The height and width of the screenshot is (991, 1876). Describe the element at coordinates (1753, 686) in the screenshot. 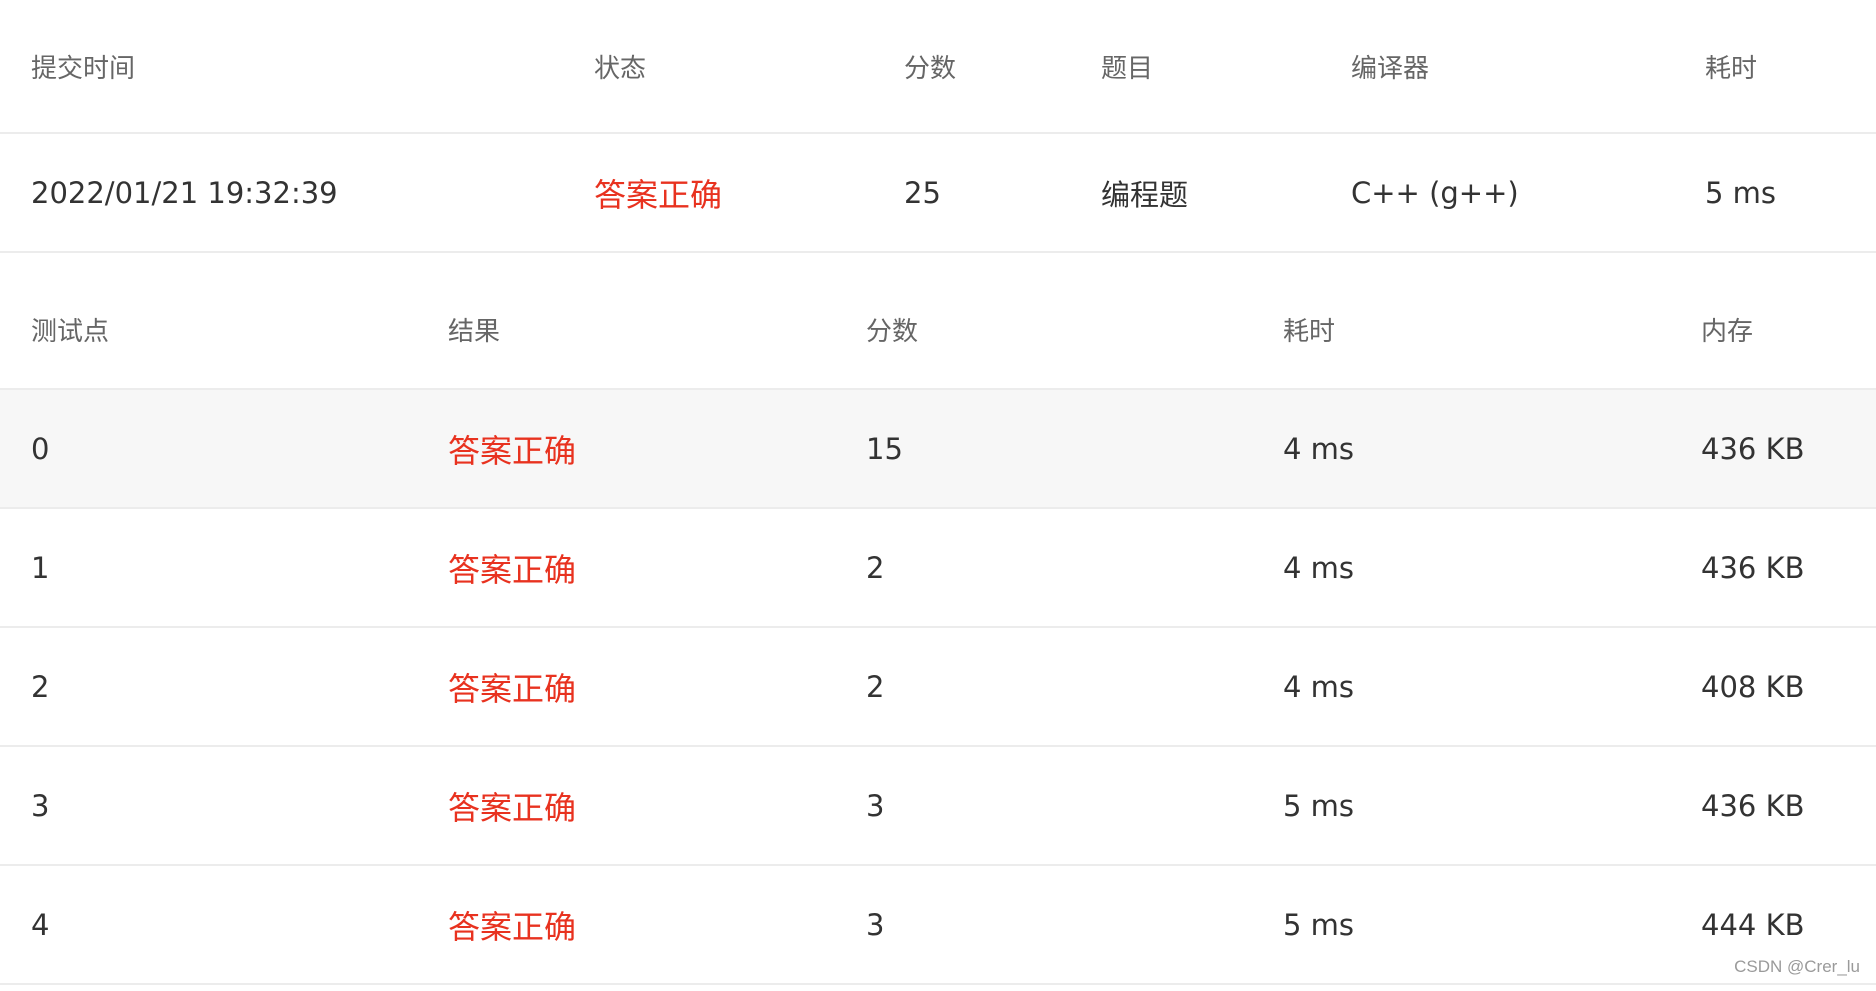

I see `case-memory: 408 KB` at that location.